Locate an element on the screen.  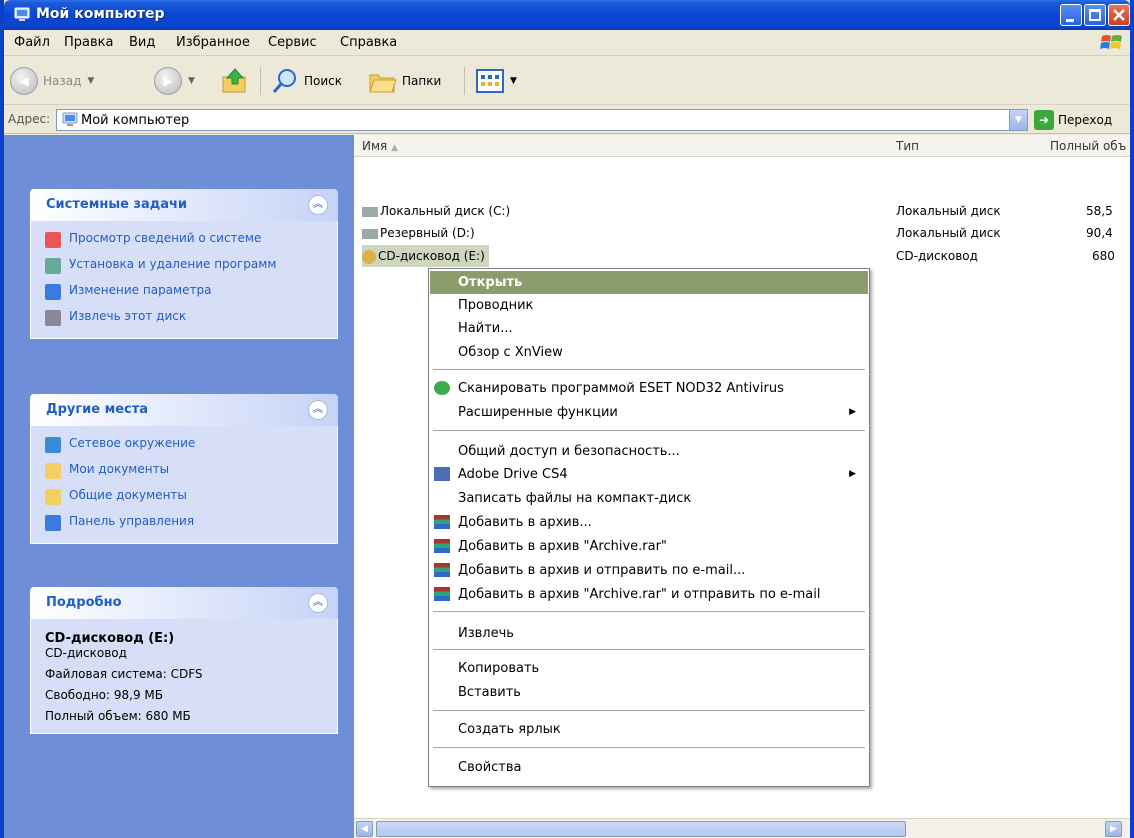
maximize-button is located at coordinates (1095, 15).